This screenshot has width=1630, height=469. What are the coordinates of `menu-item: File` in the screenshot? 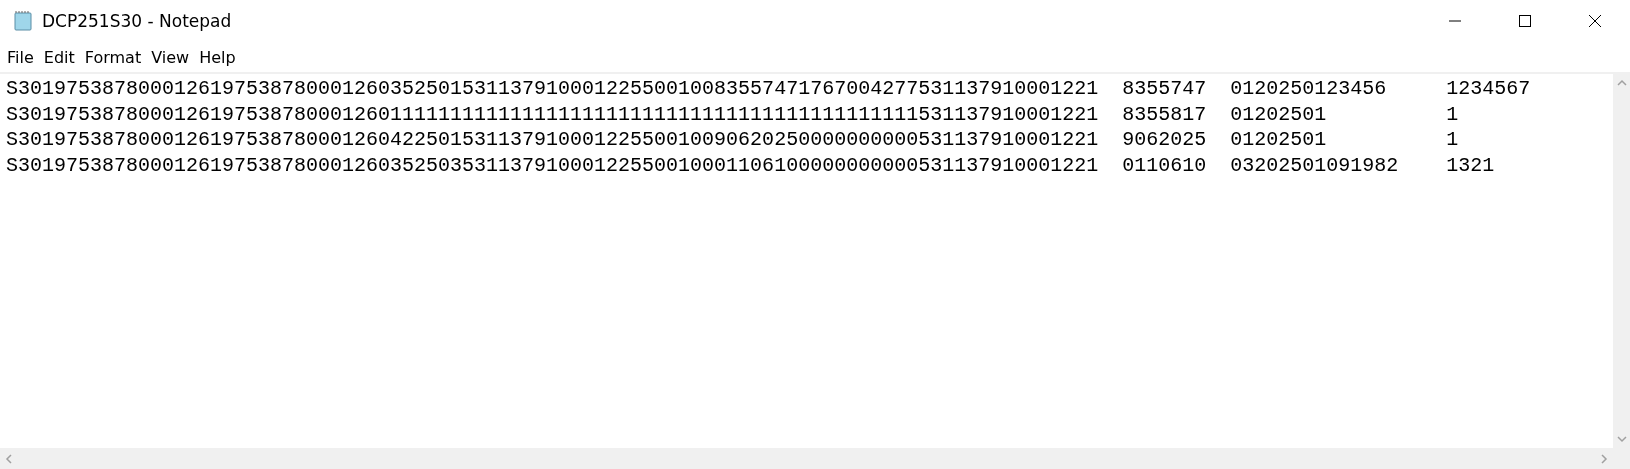 It's located at (20, 57).